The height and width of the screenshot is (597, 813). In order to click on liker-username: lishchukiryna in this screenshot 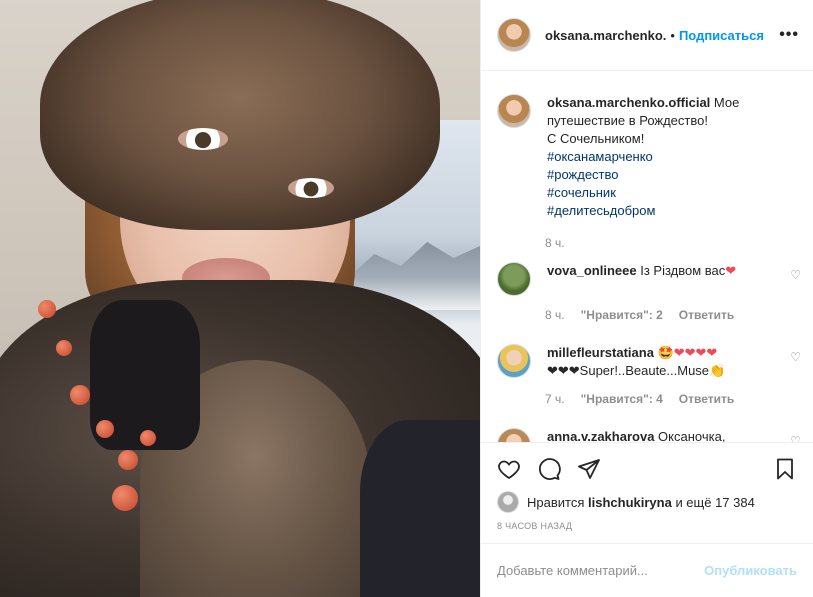, I will do `click(630, 502)`.